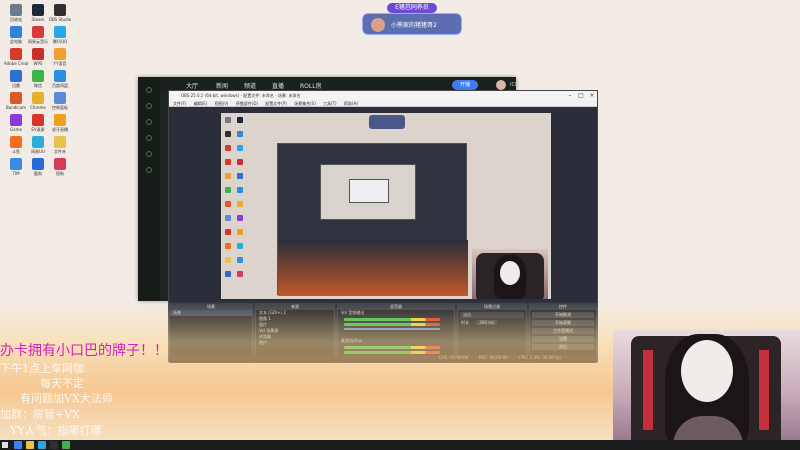  I want to click on desktop-app-icon: EV录屏, so click(38, 123).